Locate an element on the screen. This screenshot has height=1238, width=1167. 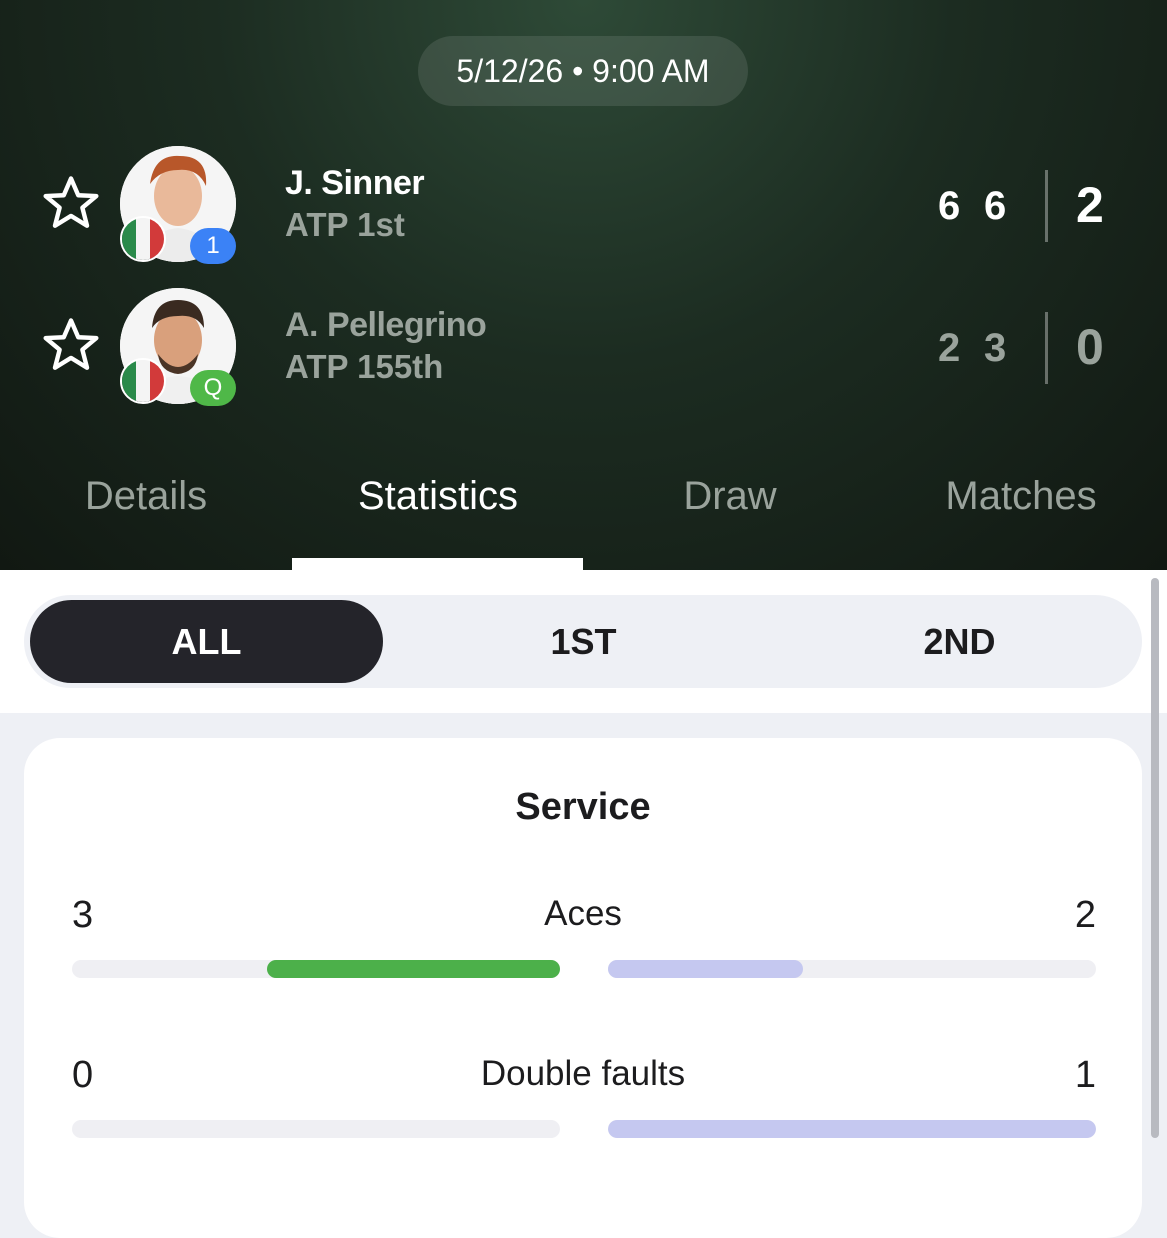
segment-1st-set: 1ST is located at coordinates (583, 641).